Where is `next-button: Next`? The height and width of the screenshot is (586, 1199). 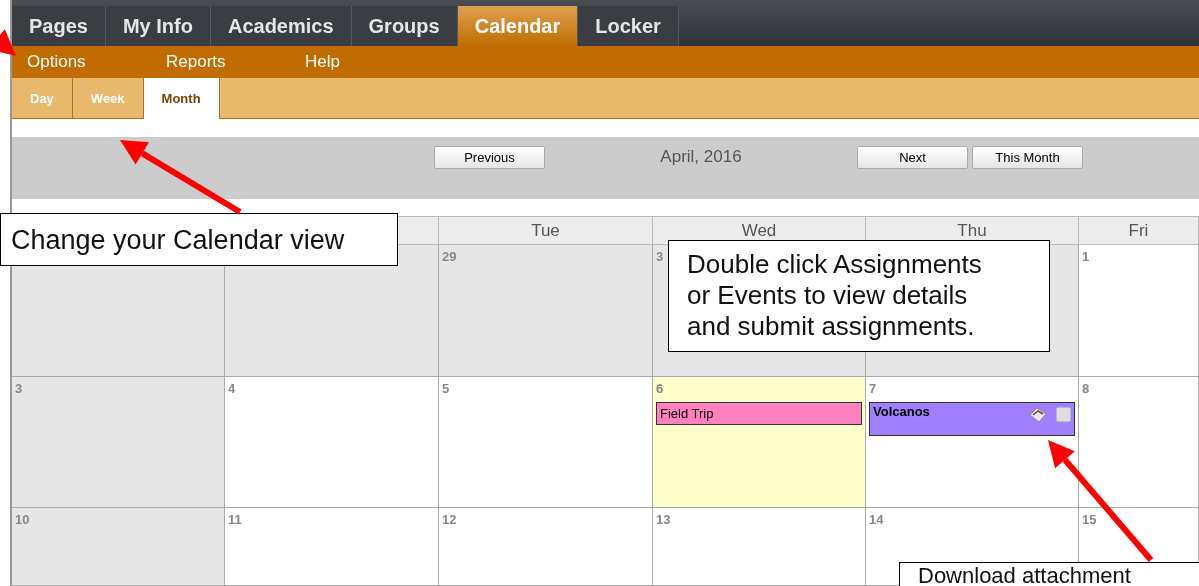
next-button: Next is located at coordinates (912, 157).